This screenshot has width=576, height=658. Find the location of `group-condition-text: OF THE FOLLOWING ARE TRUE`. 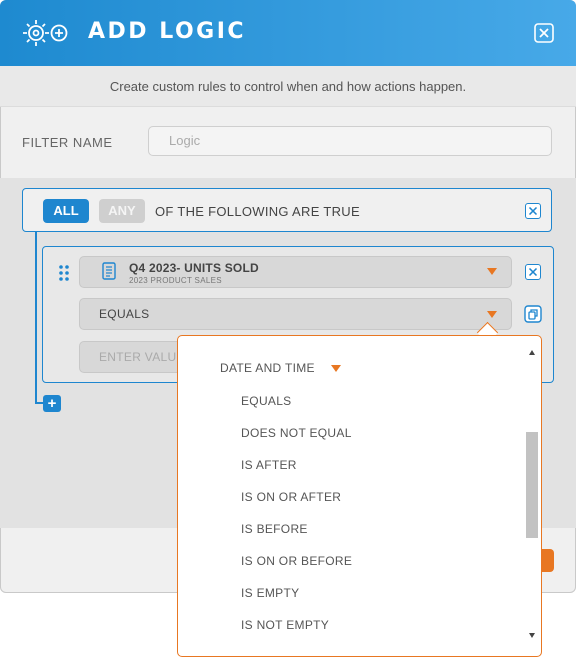

group-condition-text: OF THE FOLLOWING ARE TRUE is located at coordinates (257, 211).